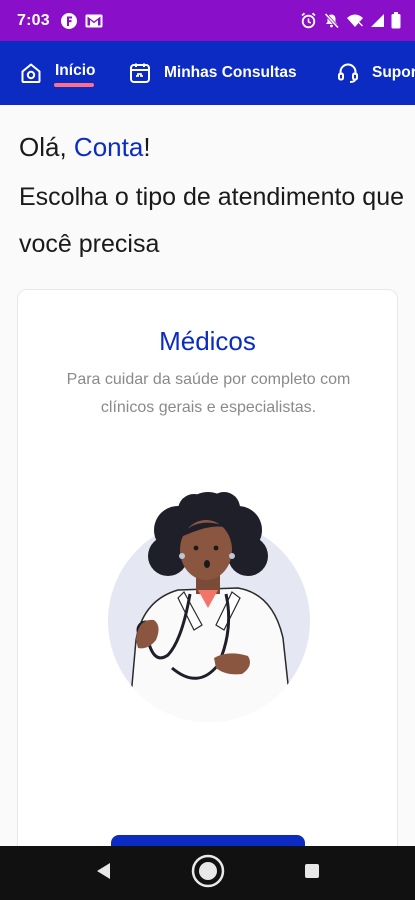 This screenshot has height=900, width=415. Describe the element at coordinates (147, 147) in the screenshot. I see `greeting-suffix: !` at that location.